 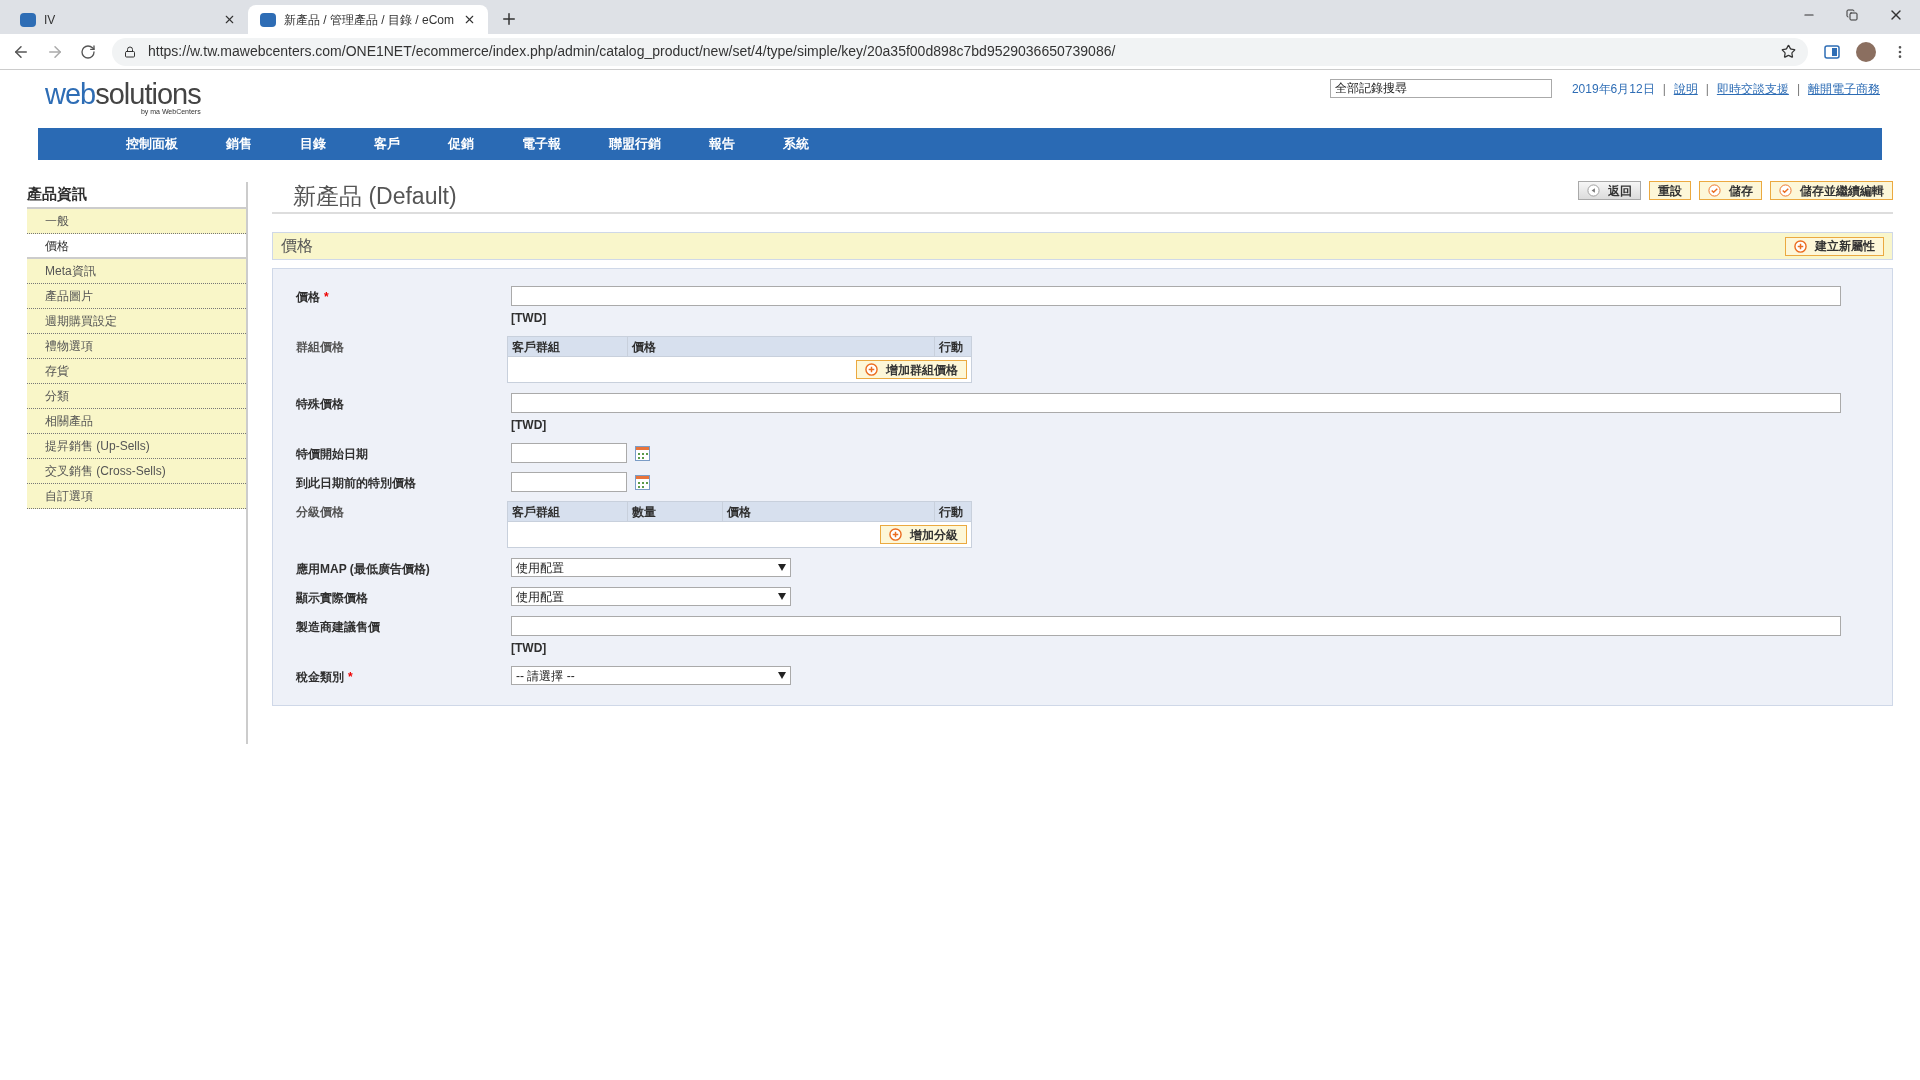 I want to click on date-text: 2019年6月12日, so click(x=1613, y=89).